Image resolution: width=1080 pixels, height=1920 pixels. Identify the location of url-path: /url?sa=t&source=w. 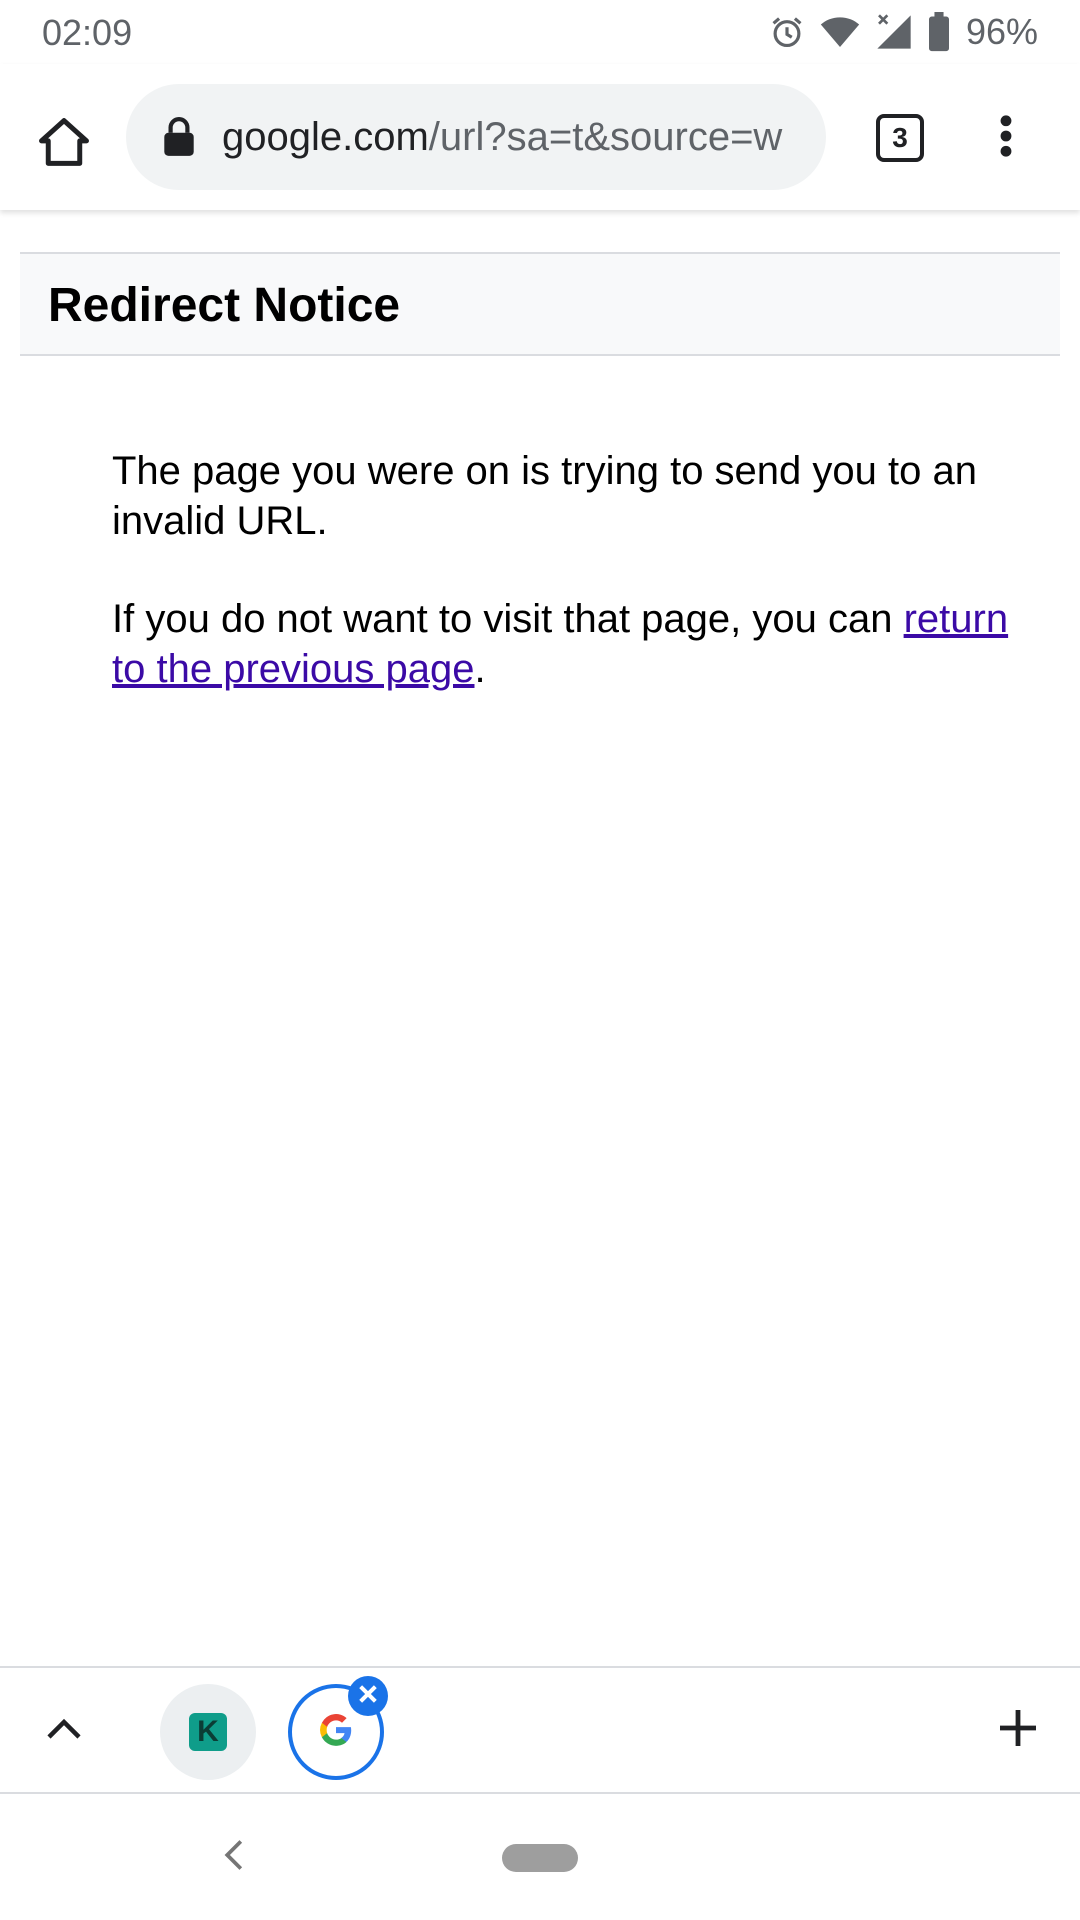
(605, 137).